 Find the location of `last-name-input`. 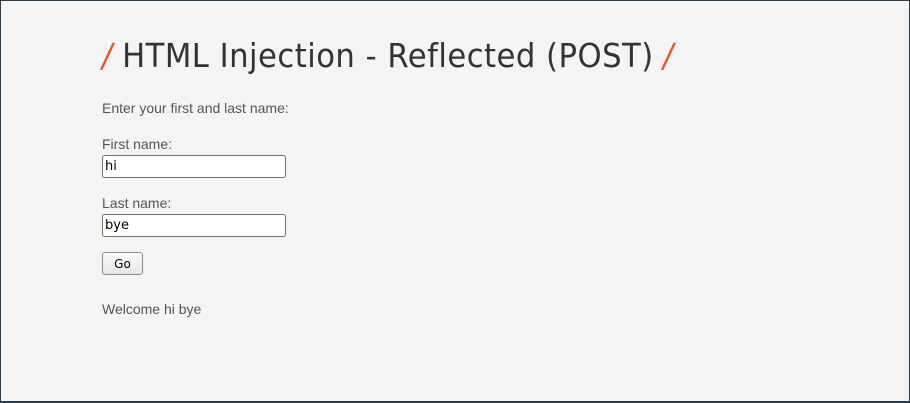

last-name-input is located at coordinates (194, 225).